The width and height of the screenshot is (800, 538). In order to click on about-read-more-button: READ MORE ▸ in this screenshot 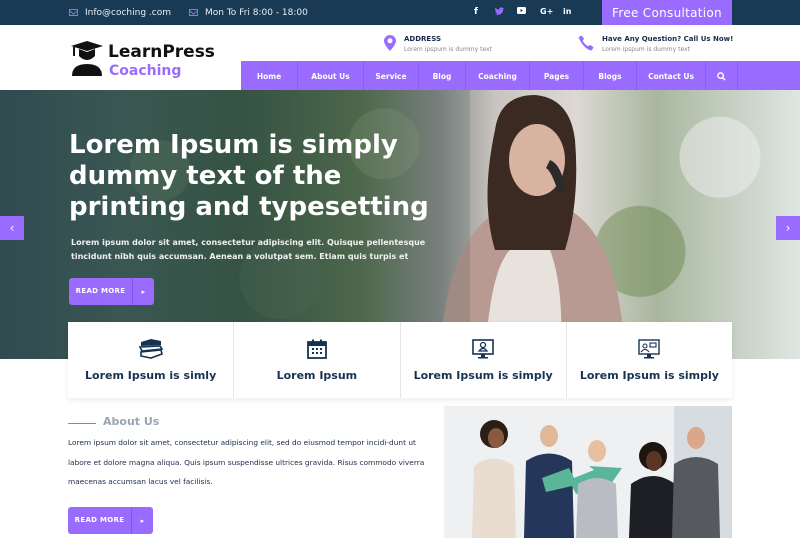, I will do `click(110, 520)`.